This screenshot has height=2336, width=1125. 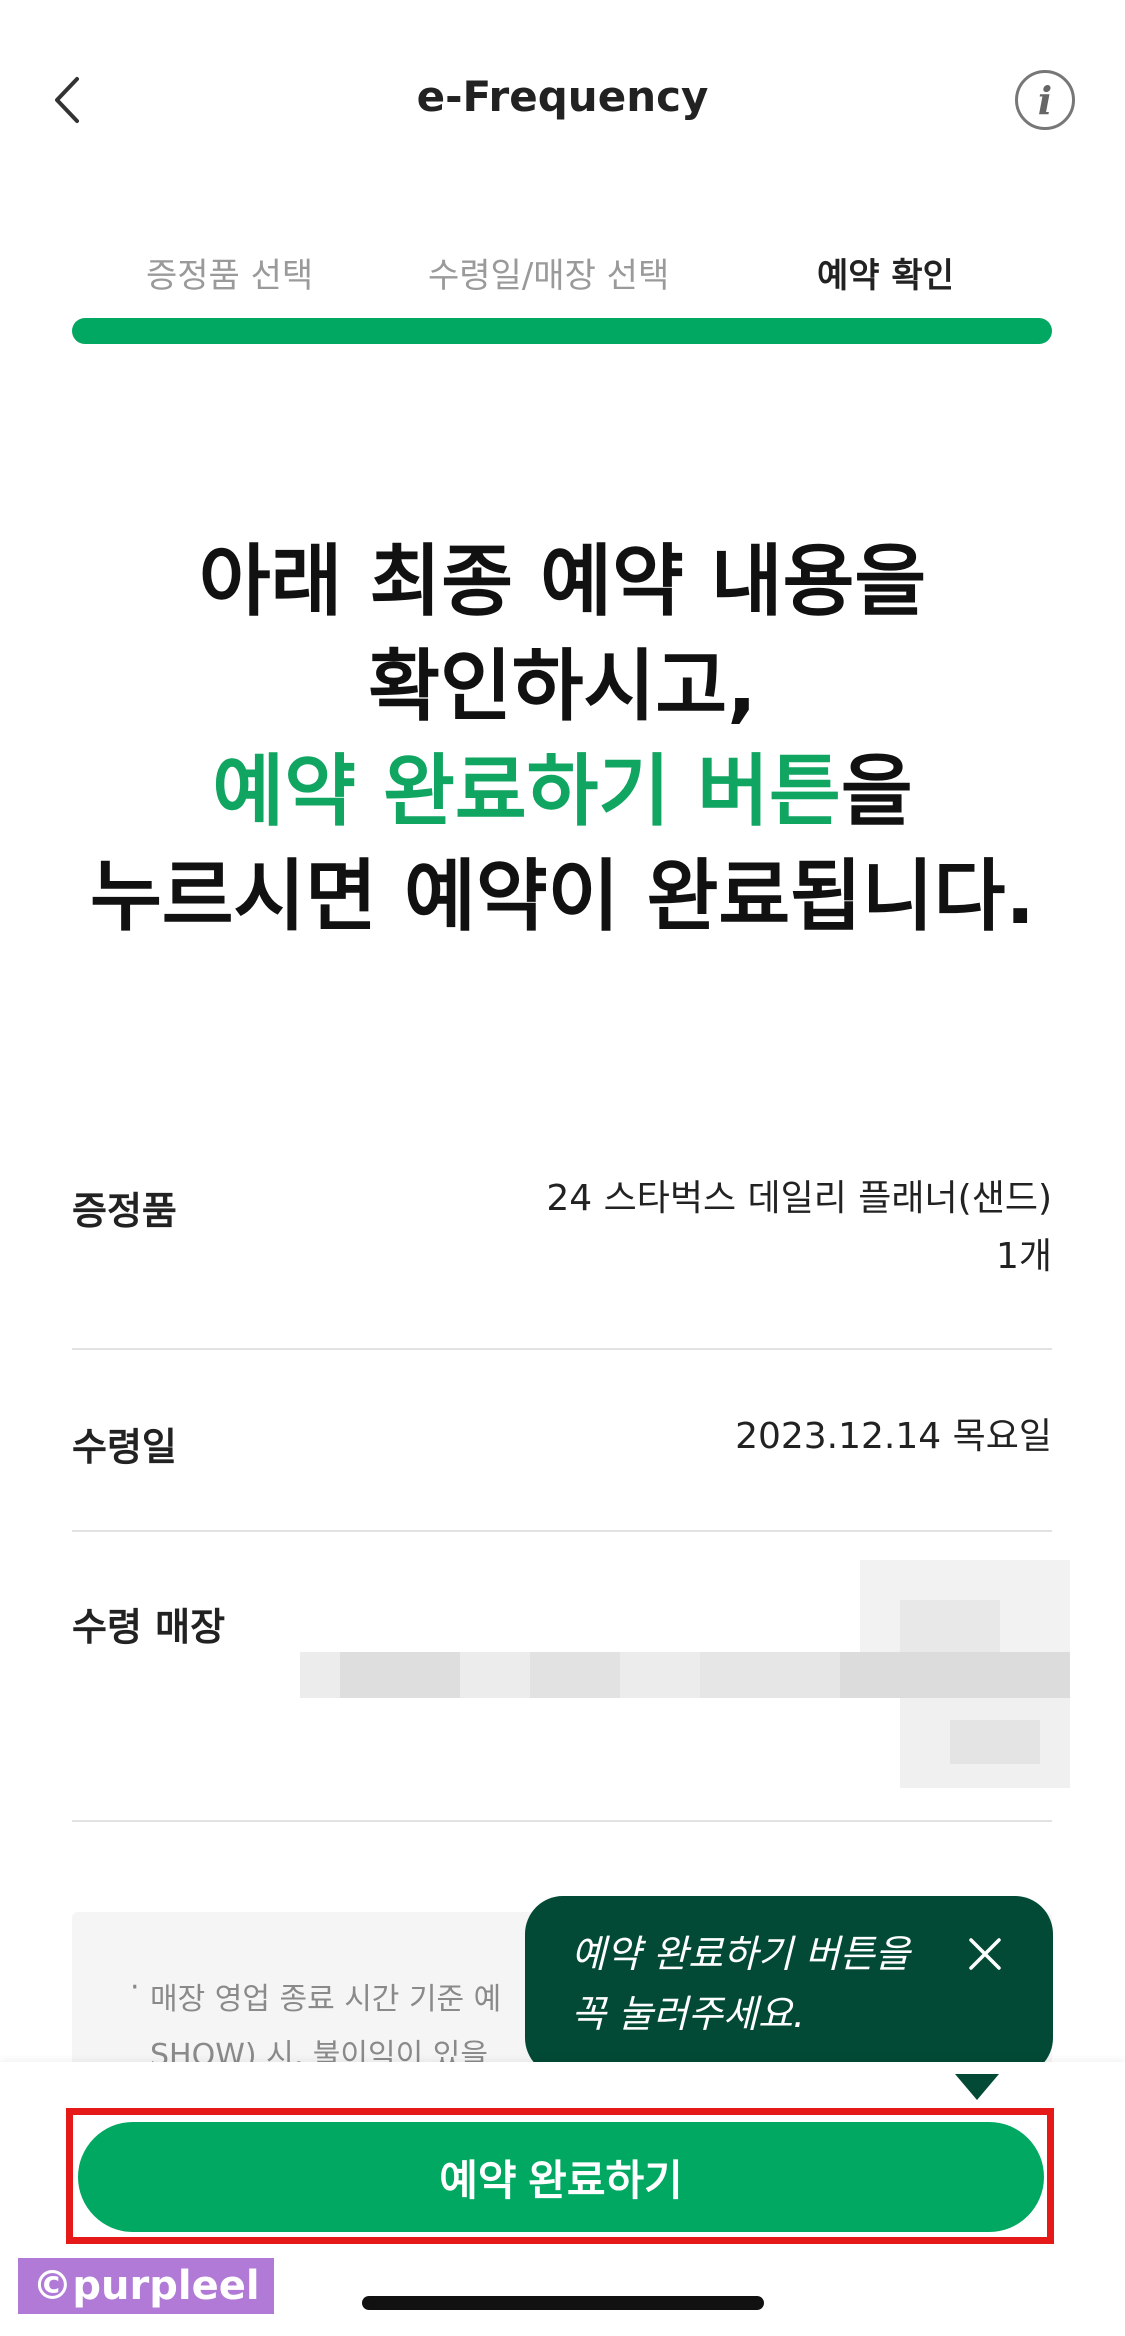 I want to click on info-icon: i, so click(x=1045, y=100).